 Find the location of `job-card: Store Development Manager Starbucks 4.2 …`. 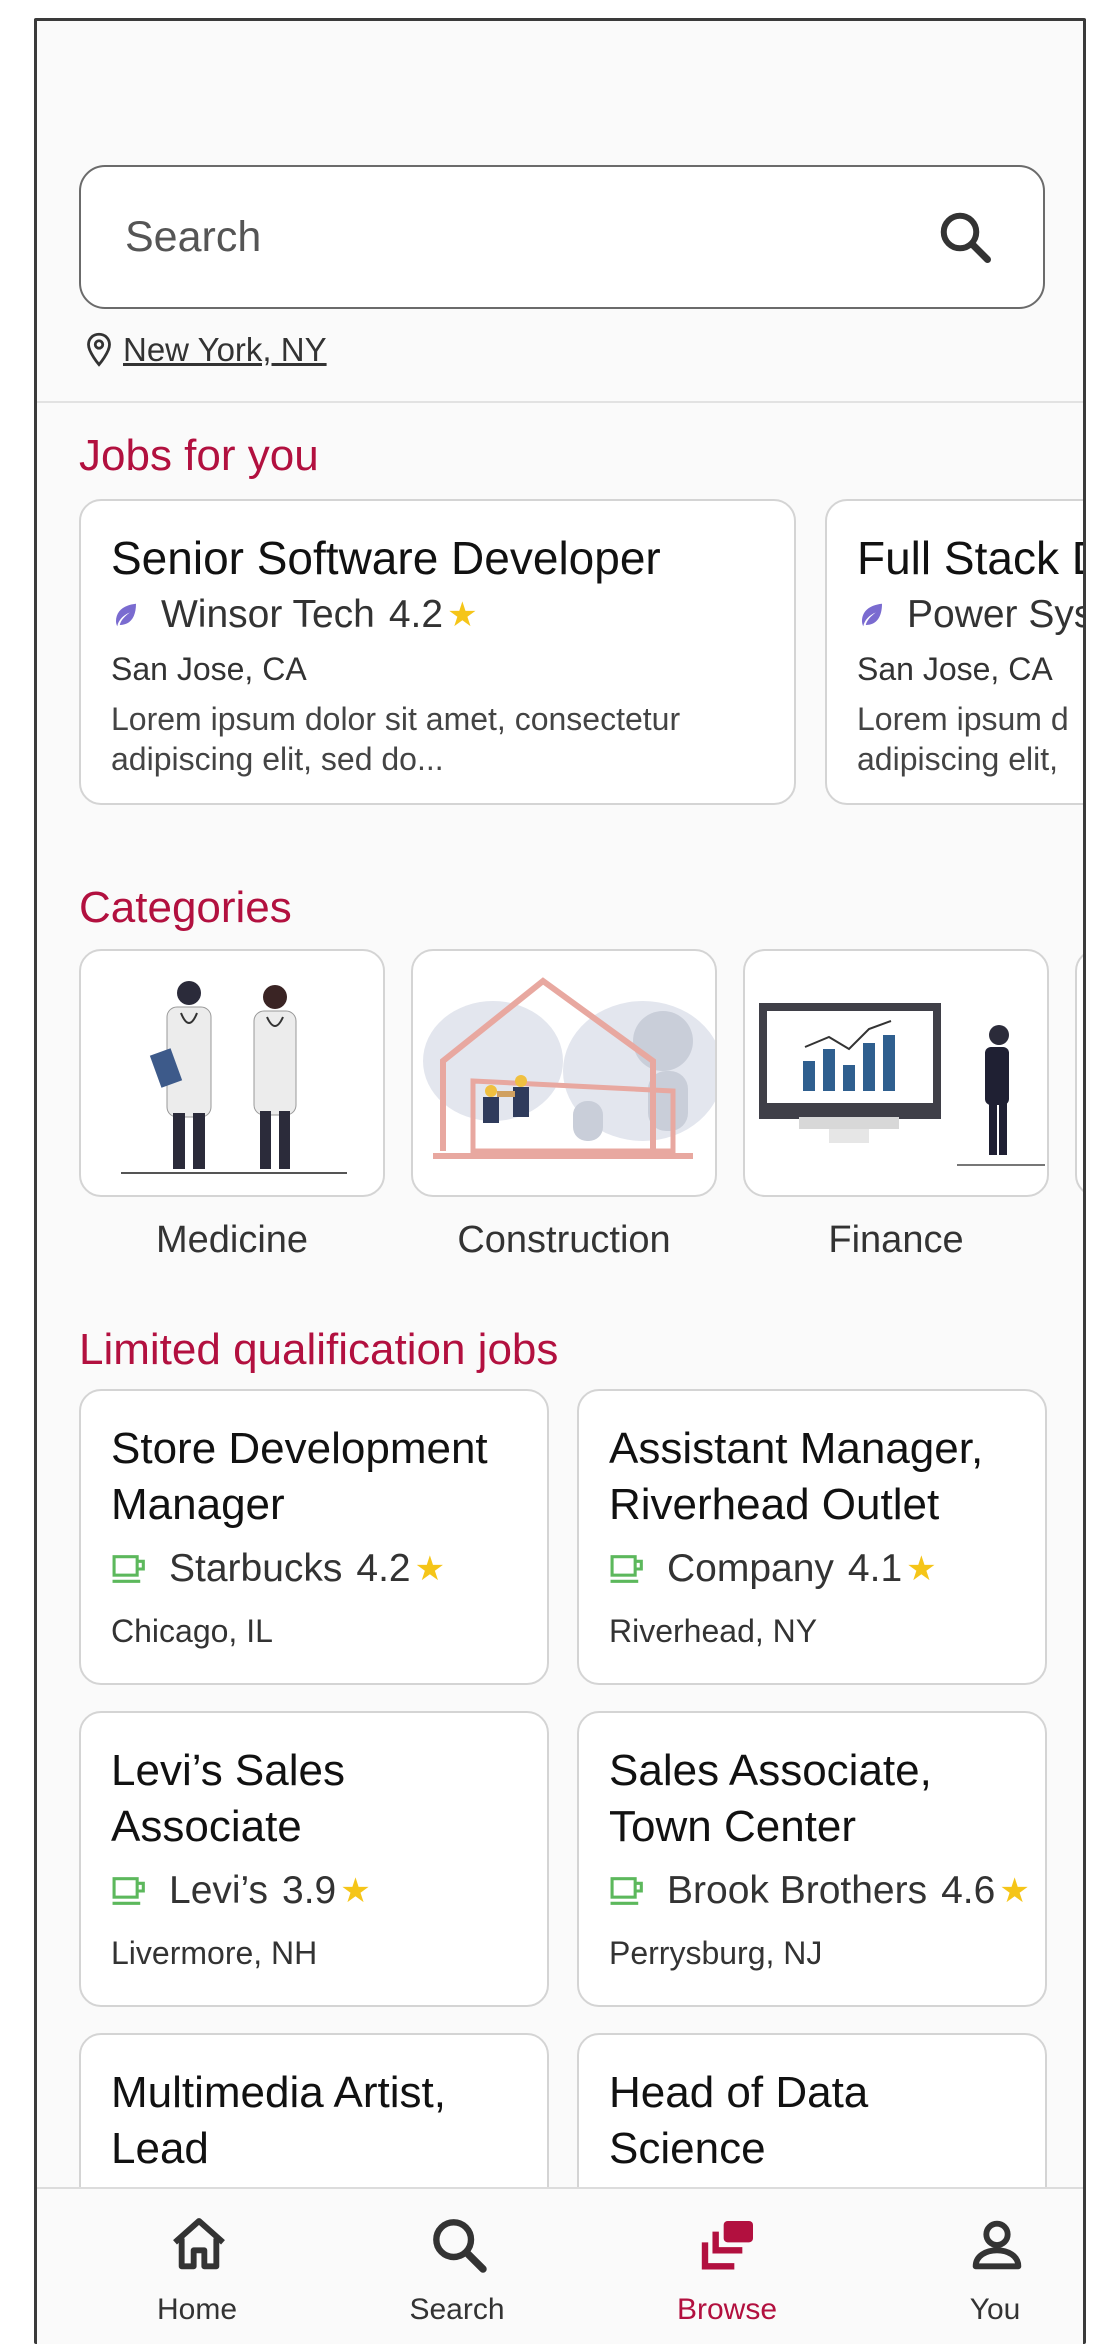

job-card: Store Development Manager Starbucks 4.2 … is located at coordinates (314, 1537).